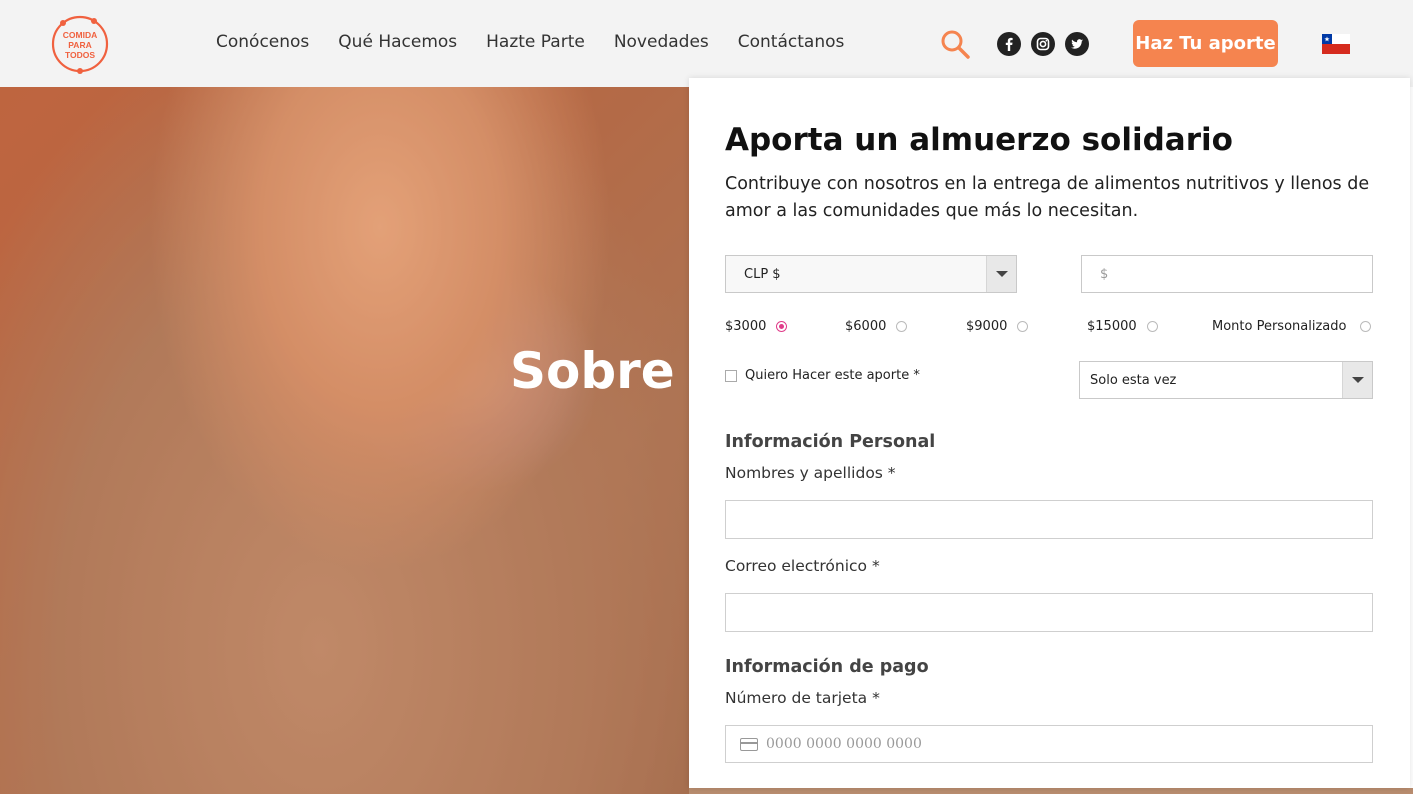  I want to click on card-number-placeholder: 0000 0000 0000 0000, so click(844, 744).